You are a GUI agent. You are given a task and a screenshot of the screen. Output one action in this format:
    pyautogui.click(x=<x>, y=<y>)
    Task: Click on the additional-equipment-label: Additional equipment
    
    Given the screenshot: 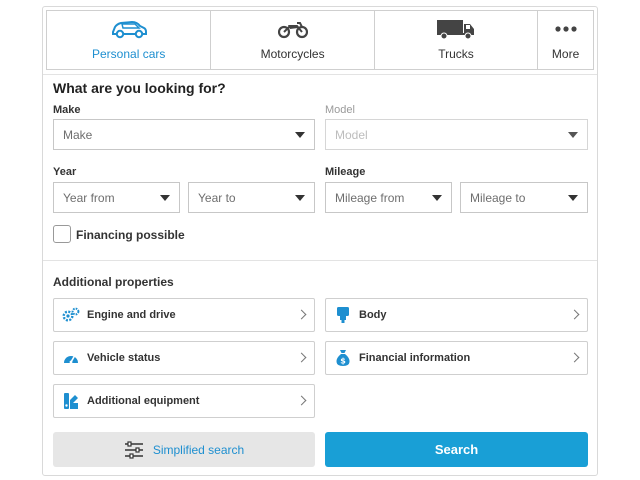 What is the action you would take?
    pyautogui.click(x=143, y=401)
    